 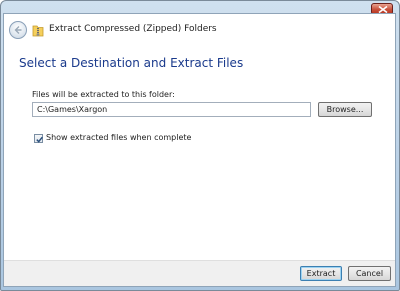 I want to click on wizard-header: Extract Compressed (Zipped) Folders, so click(x=199, y=30).